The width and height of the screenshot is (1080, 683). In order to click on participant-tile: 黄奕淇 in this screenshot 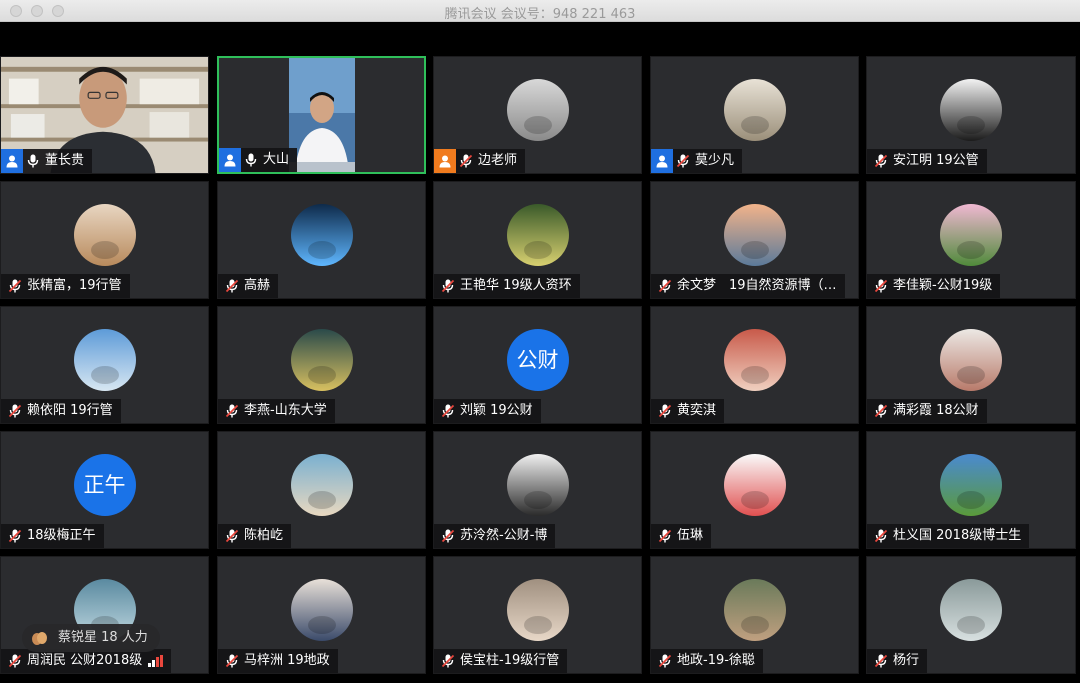, I will do `click(754, 365)`.